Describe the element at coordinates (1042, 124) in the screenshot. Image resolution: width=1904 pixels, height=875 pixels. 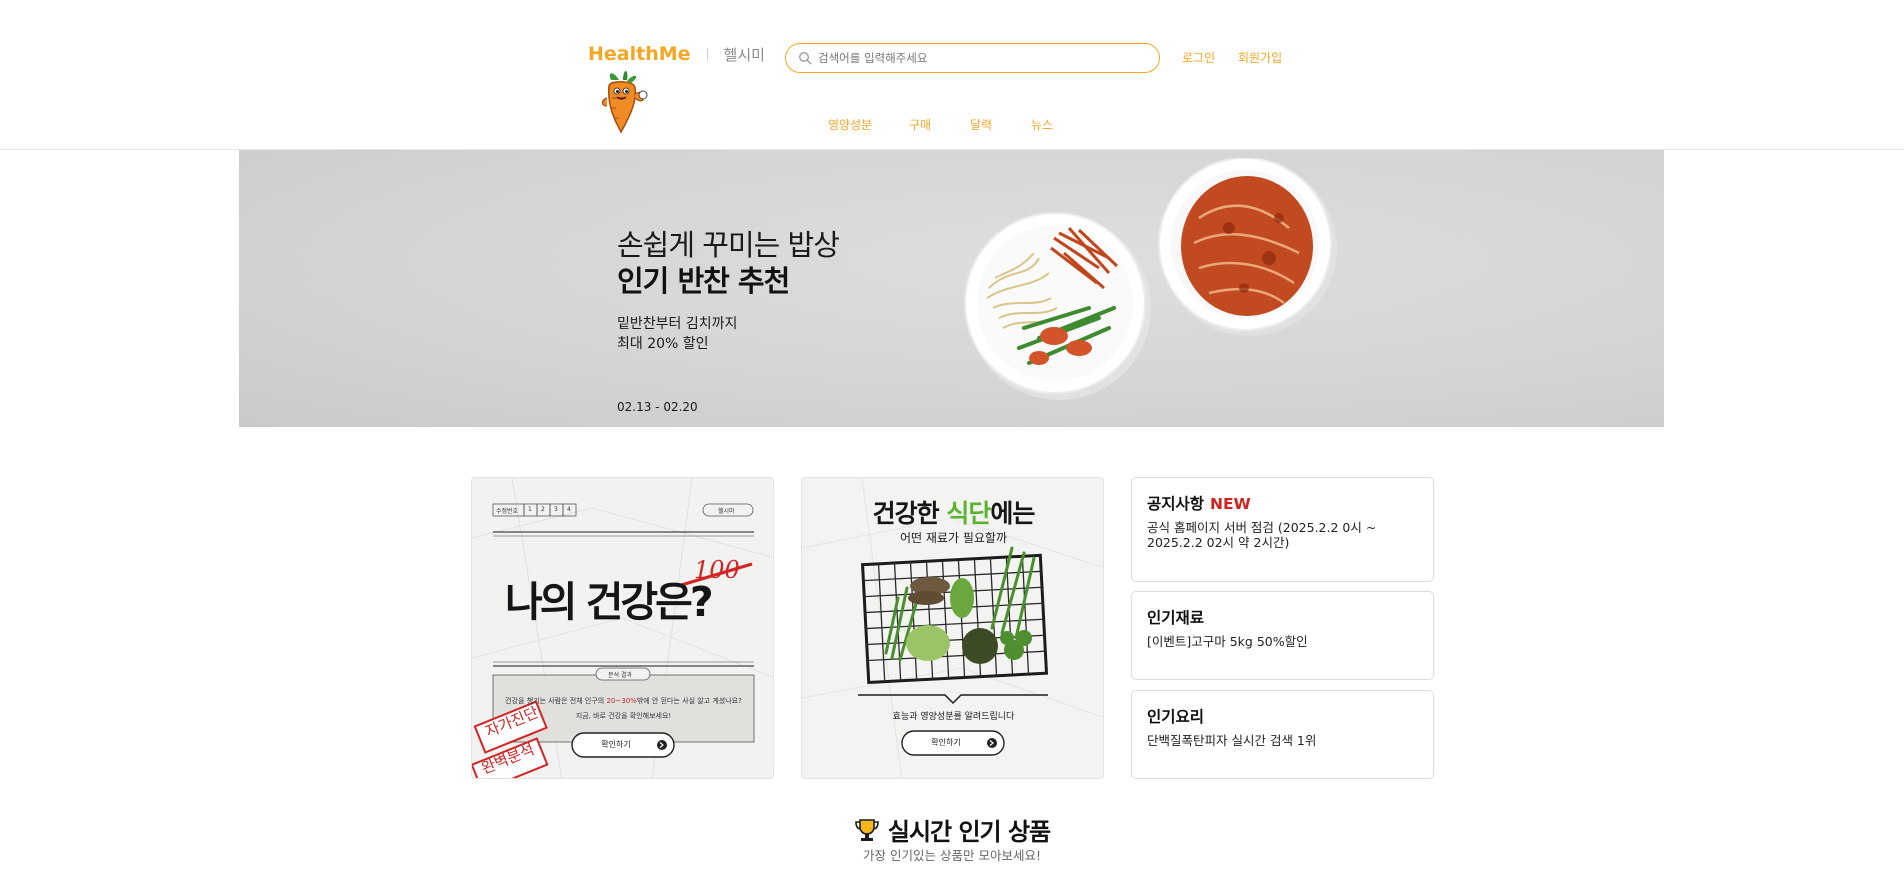
I see `nav-item-news: 뉴스` at that location.